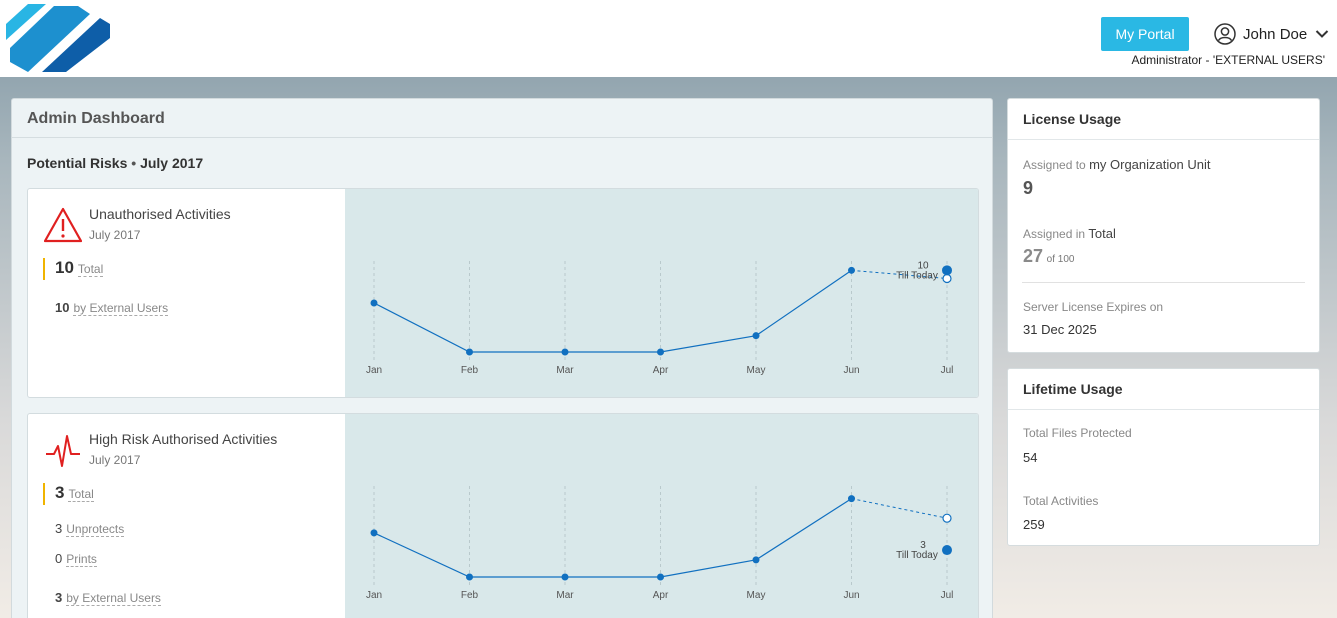  I want to click on assigned-total-label: Assigned in Total, so click(1069, 233).